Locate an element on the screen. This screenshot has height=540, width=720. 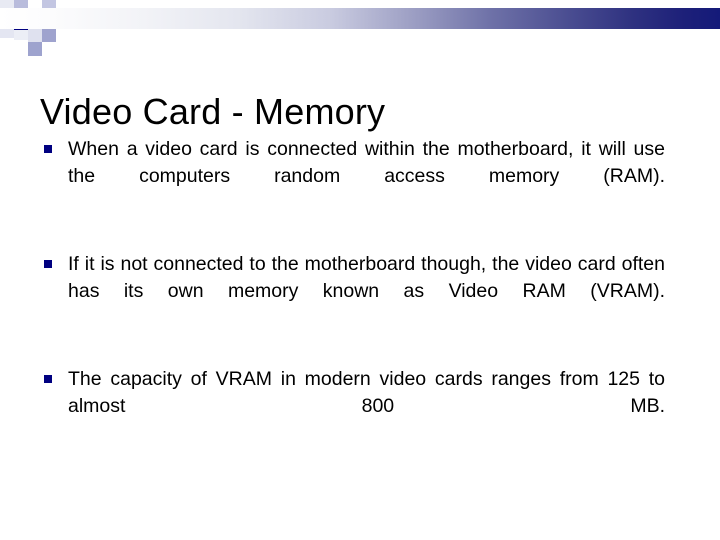
header-gradient-band is located at coordinates (360, 18).